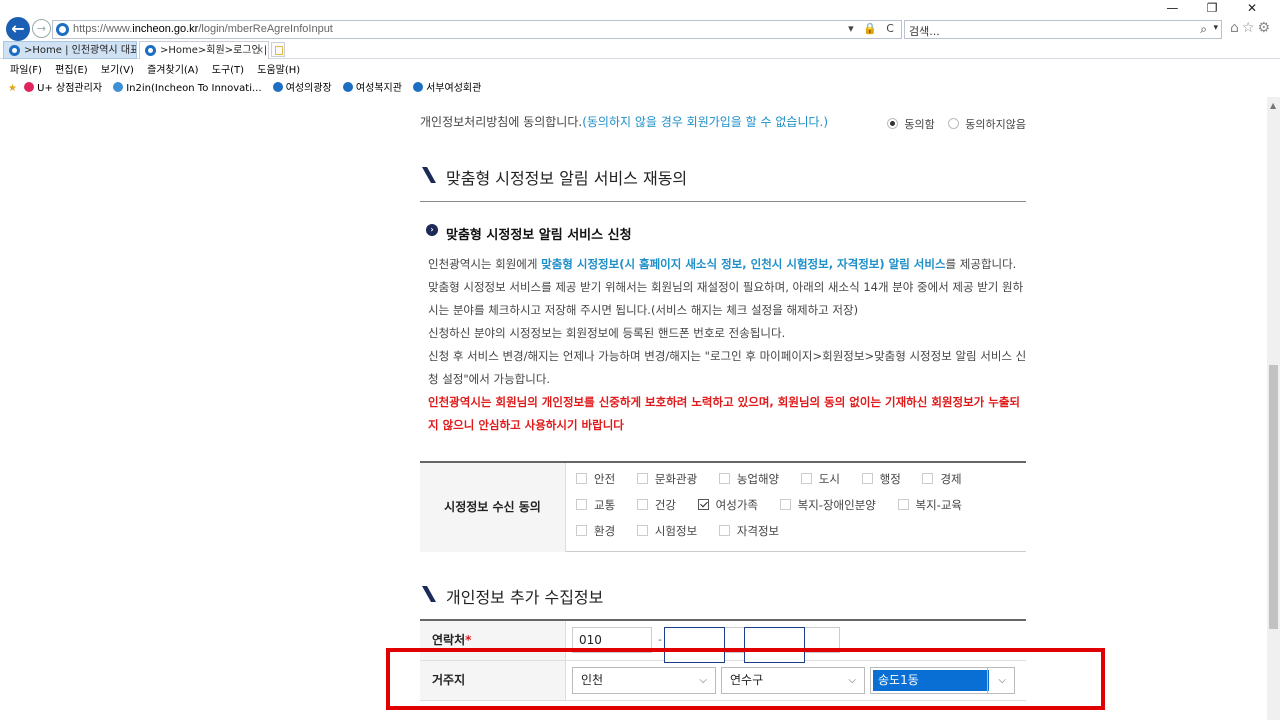  I want to click on section-title-service-reconsent: 맞춤형 시정정보 알림 서비스 재동의, so click(723, 177).